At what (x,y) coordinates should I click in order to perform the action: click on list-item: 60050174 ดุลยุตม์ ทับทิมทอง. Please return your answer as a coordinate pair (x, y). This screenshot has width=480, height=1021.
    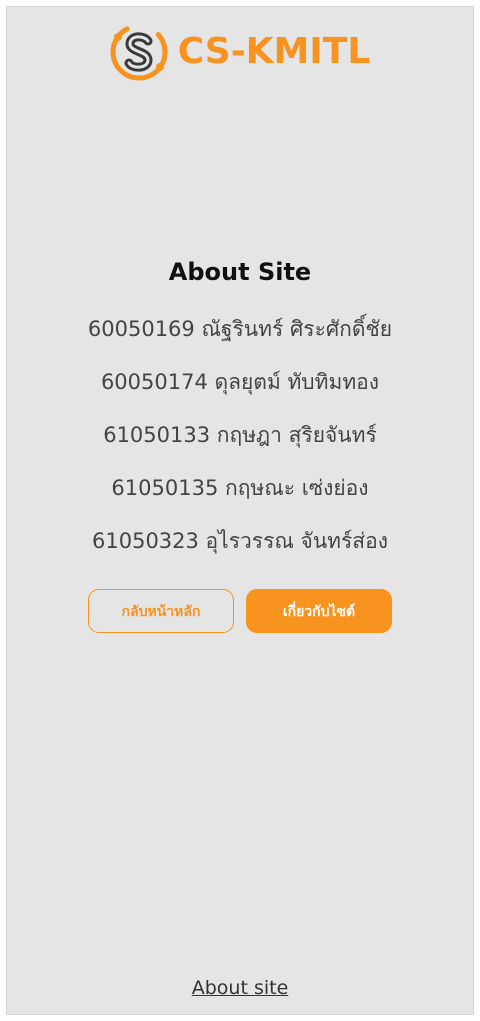
    Looking at the image, I should click on (240, 382).